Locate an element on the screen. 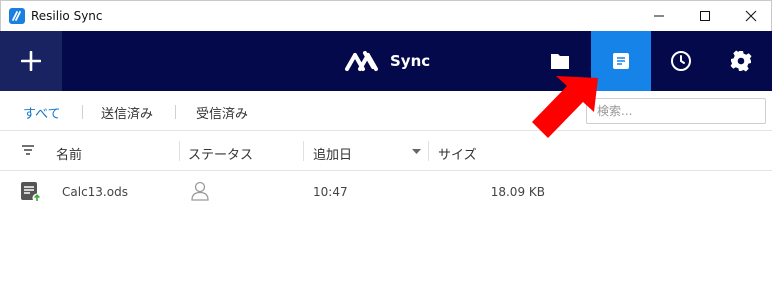 The height and width of the screenshot is (288, 772). add-button is located at coordinates (31, 61).